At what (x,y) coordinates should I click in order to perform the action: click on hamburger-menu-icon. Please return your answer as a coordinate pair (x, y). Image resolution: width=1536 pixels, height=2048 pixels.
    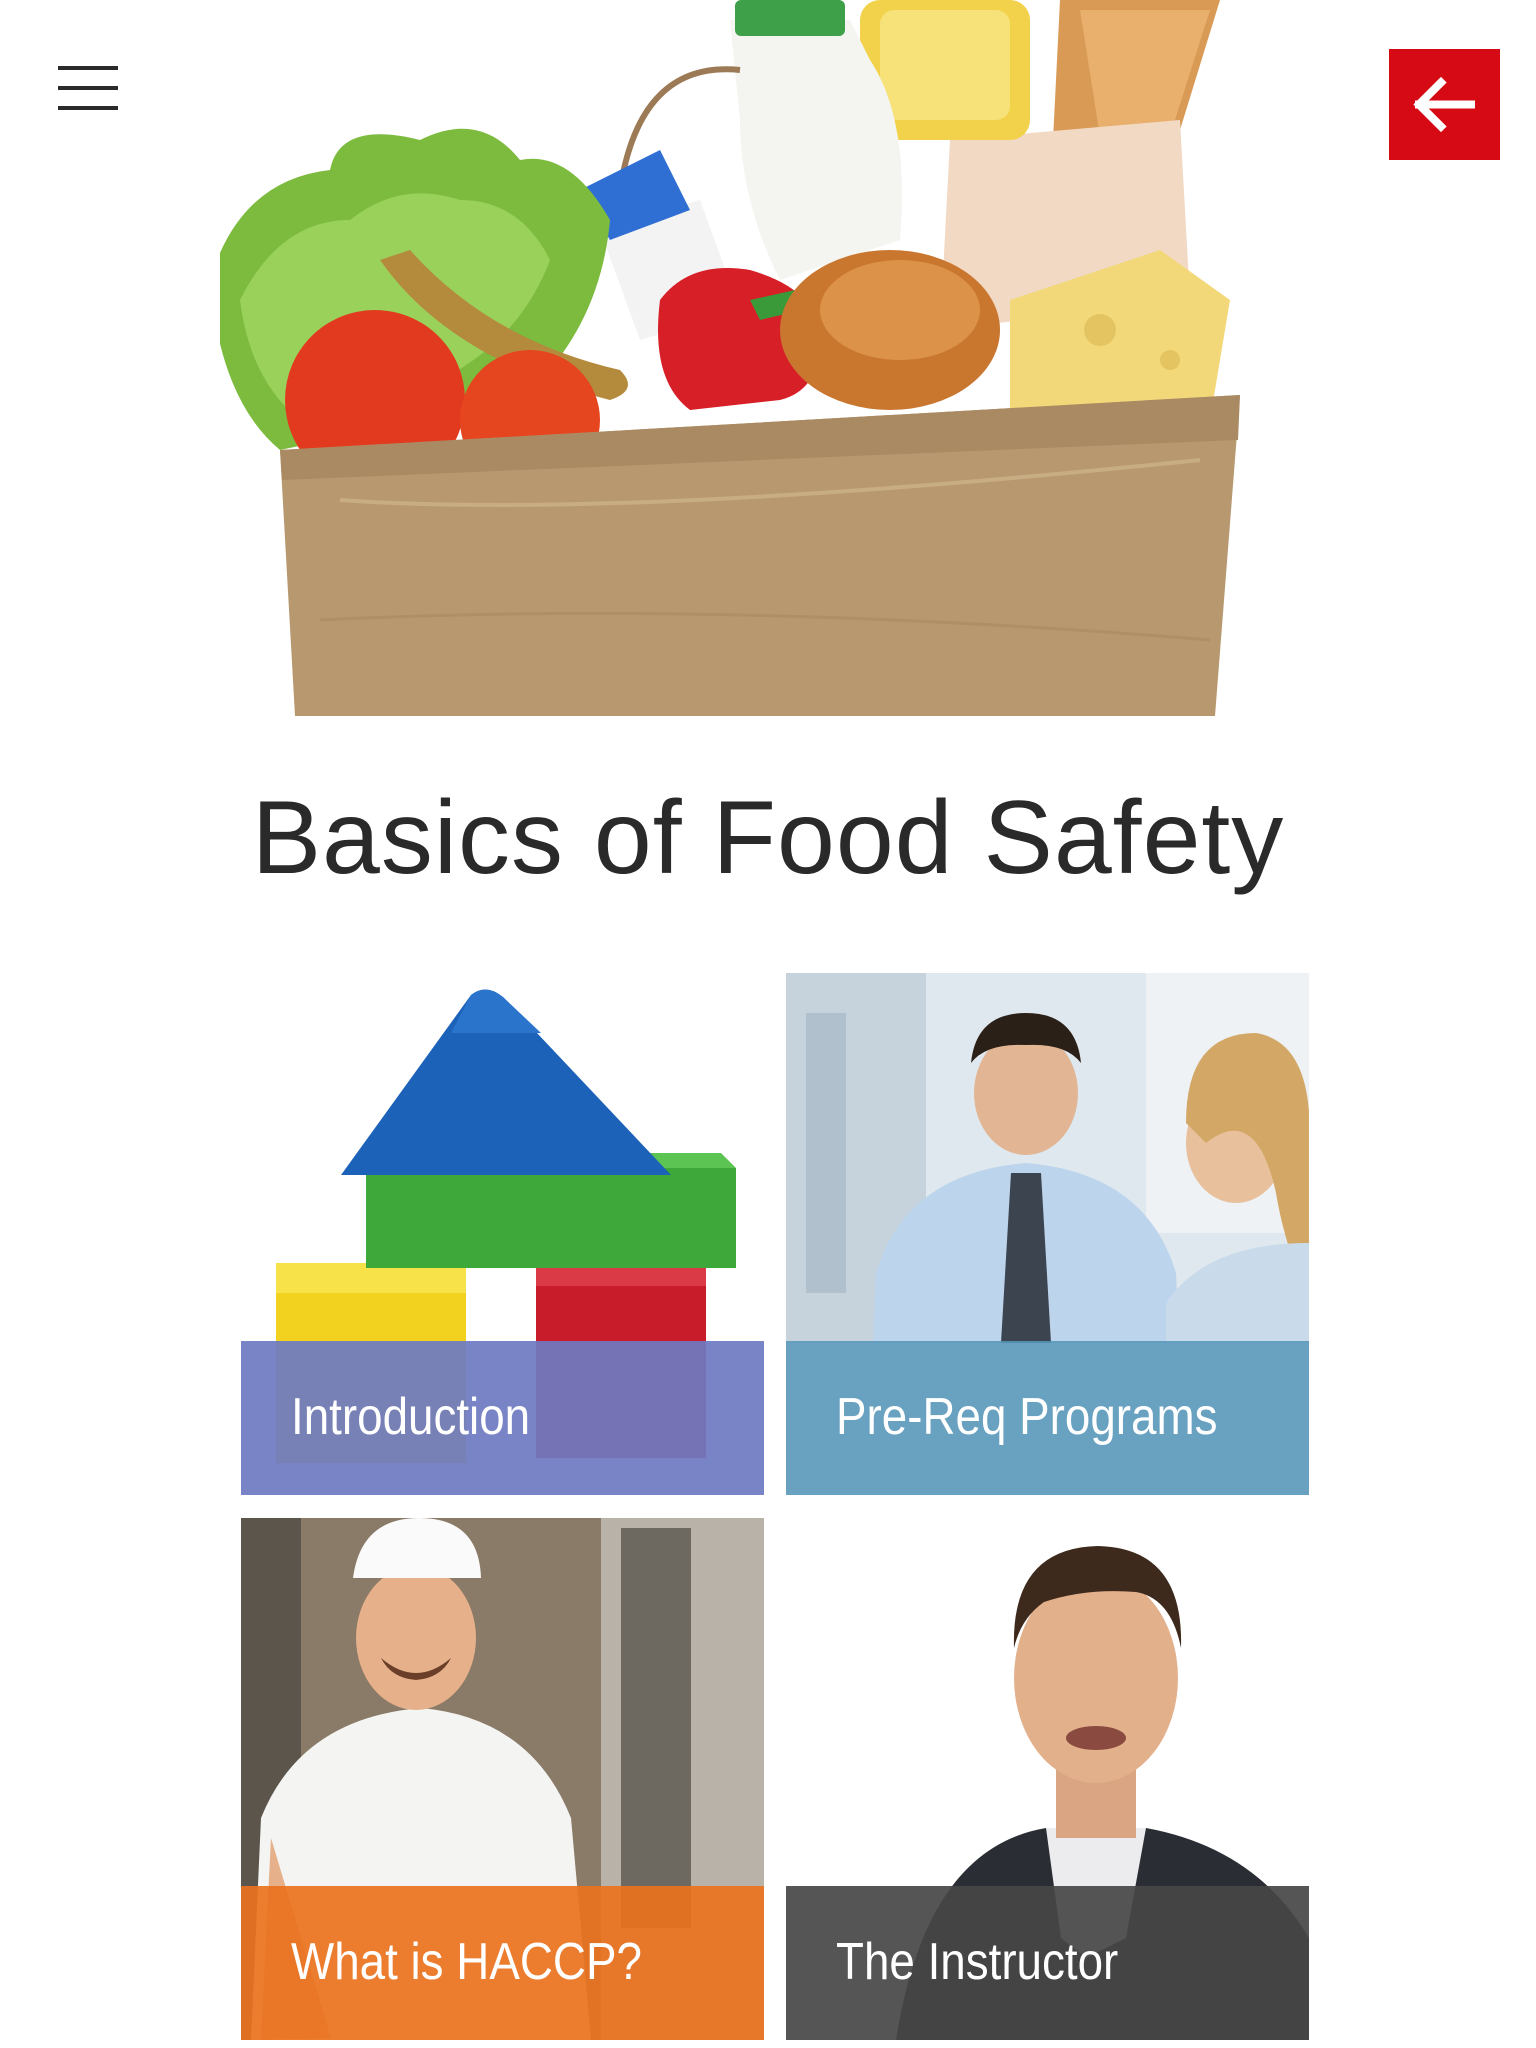
    Looking at the image, I should click on (88, 88).